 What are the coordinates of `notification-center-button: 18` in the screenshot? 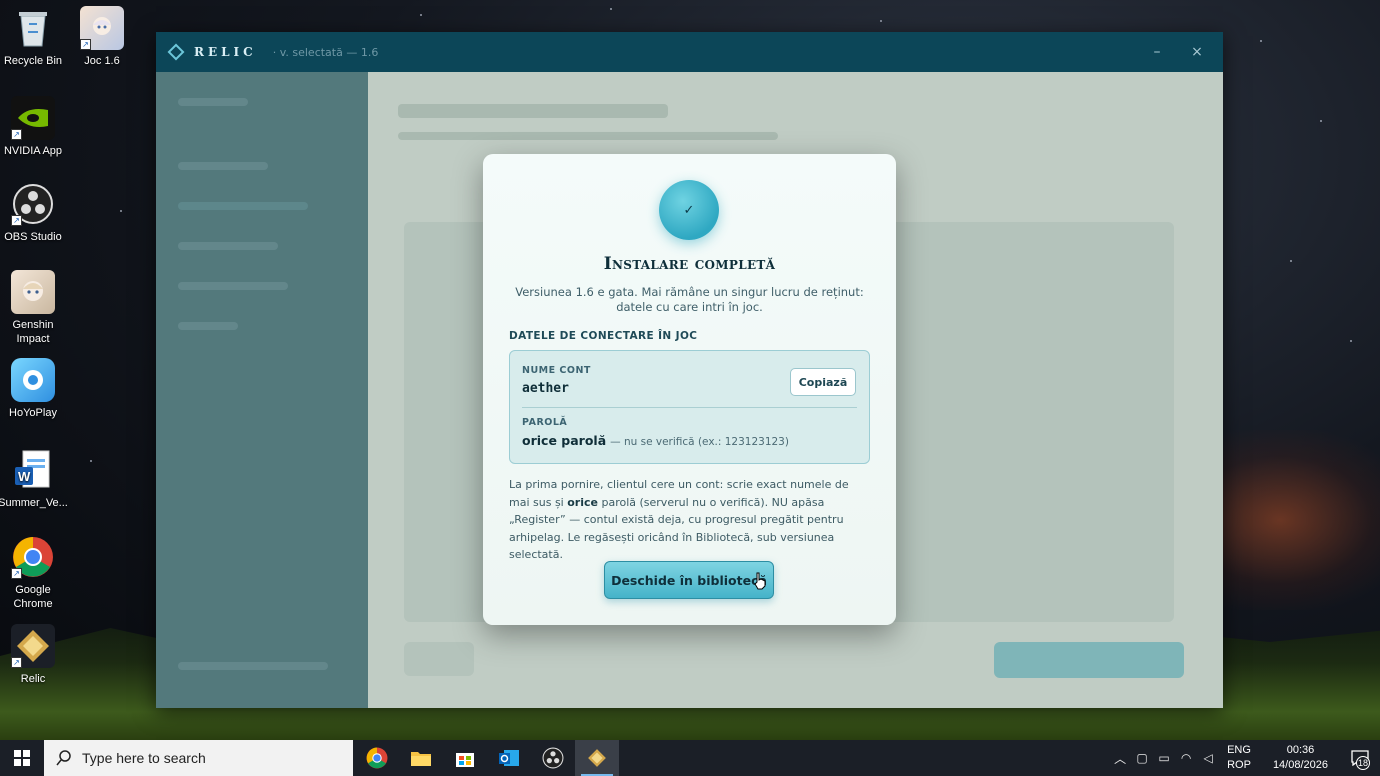 It's located at (1360, 758).